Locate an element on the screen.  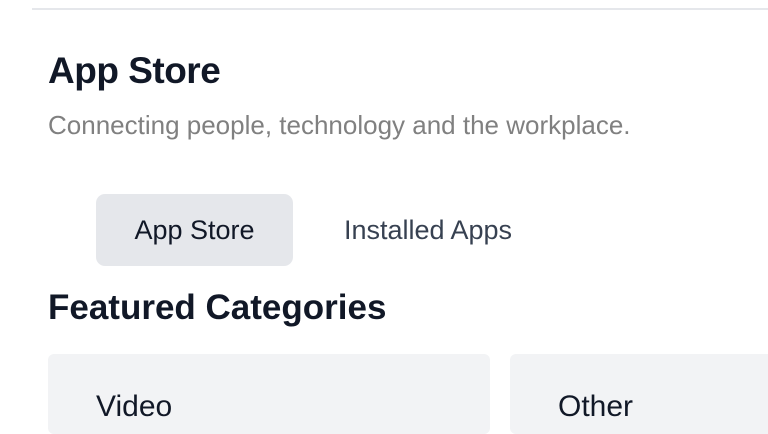
tab-installed-apps-label: Installed Apps is located at coordinates (428, 229).